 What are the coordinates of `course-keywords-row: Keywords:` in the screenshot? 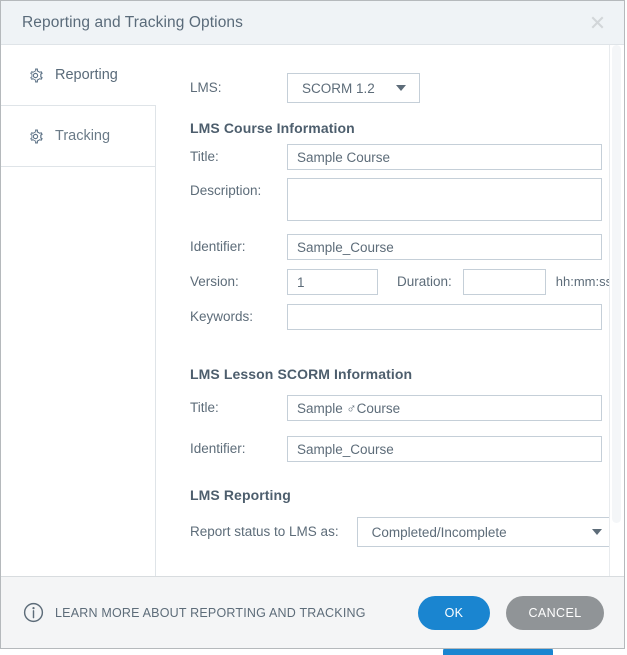 It's located at (396, 317).